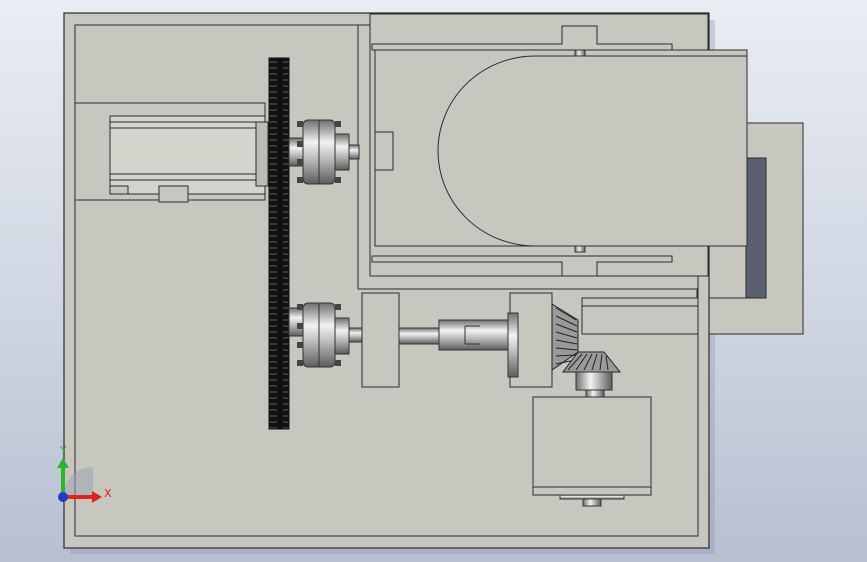 This screenshot has width=867, height=562. I want to click on y-axis-label: Y, so click(63, 450).